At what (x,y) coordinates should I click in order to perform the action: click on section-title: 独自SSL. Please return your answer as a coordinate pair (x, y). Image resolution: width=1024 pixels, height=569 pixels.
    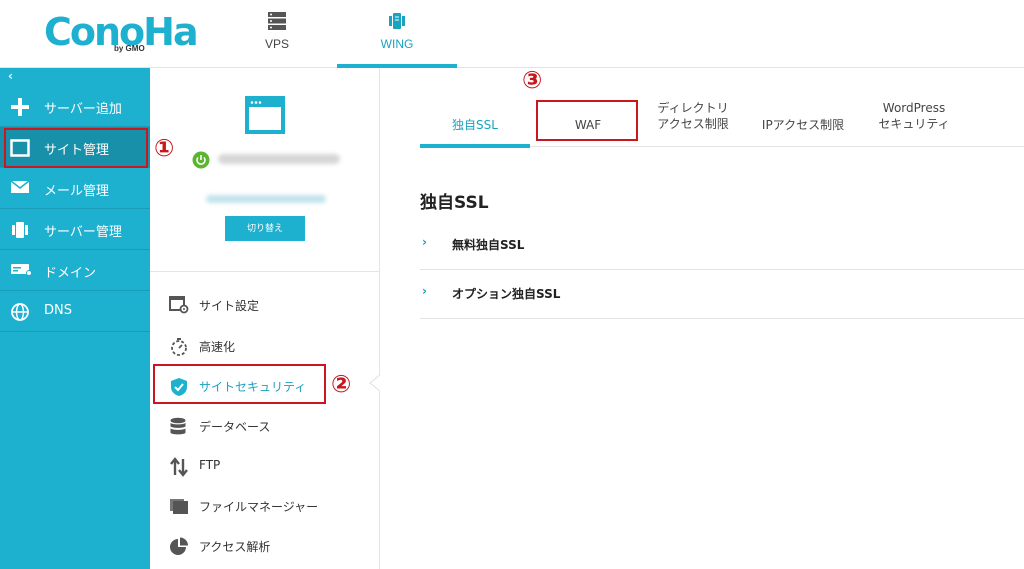
    Looking at the image, I should click on (454, 203).